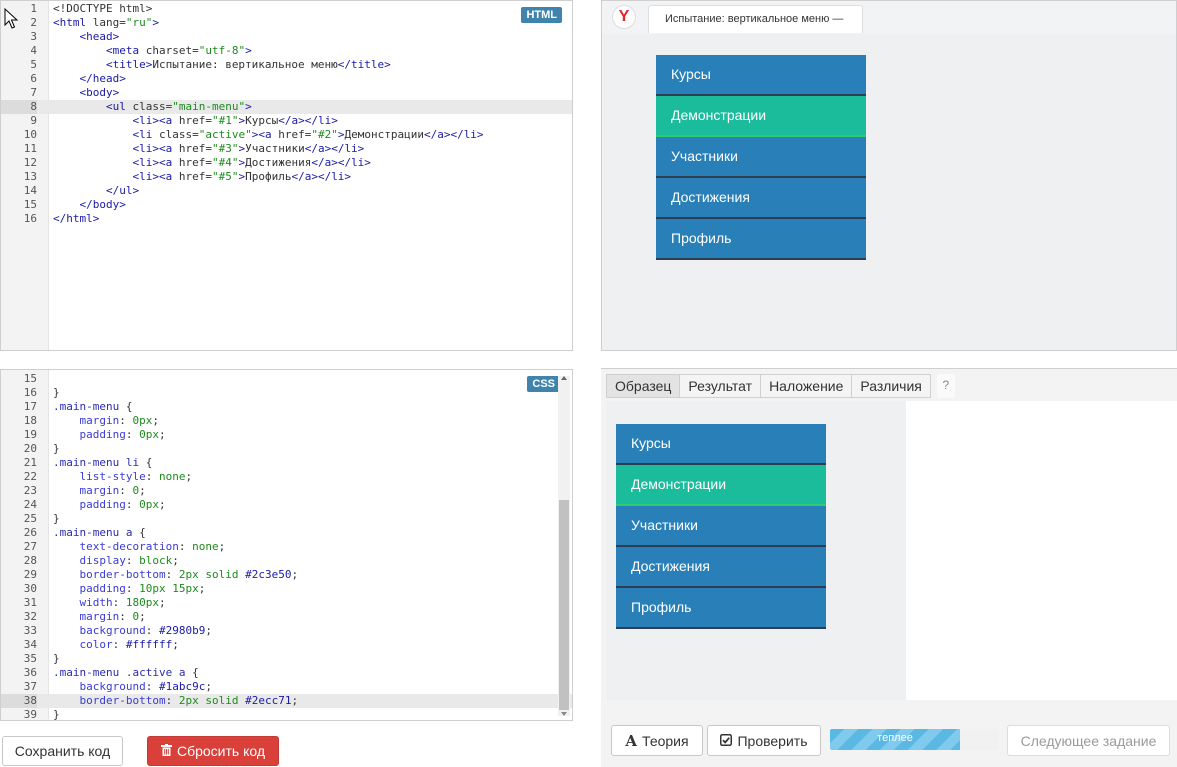 This screenshot has height=767, width=1177. Describe the element at coordinates (721, 567) in the screenshot. I see `sample-menu-link: Достижения` at that location.